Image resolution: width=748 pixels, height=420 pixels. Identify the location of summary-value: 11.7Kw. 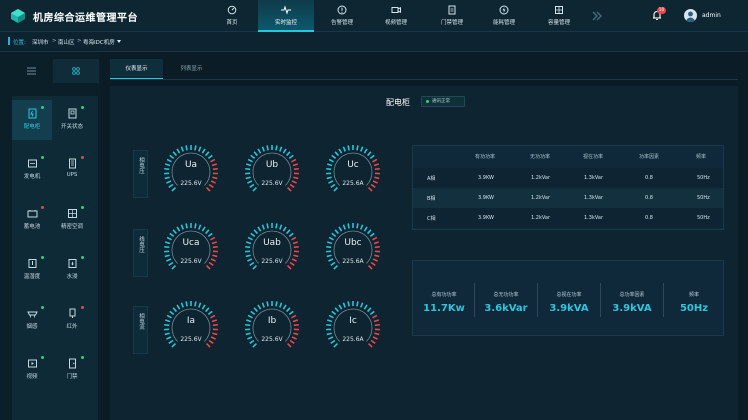
(444, 308).